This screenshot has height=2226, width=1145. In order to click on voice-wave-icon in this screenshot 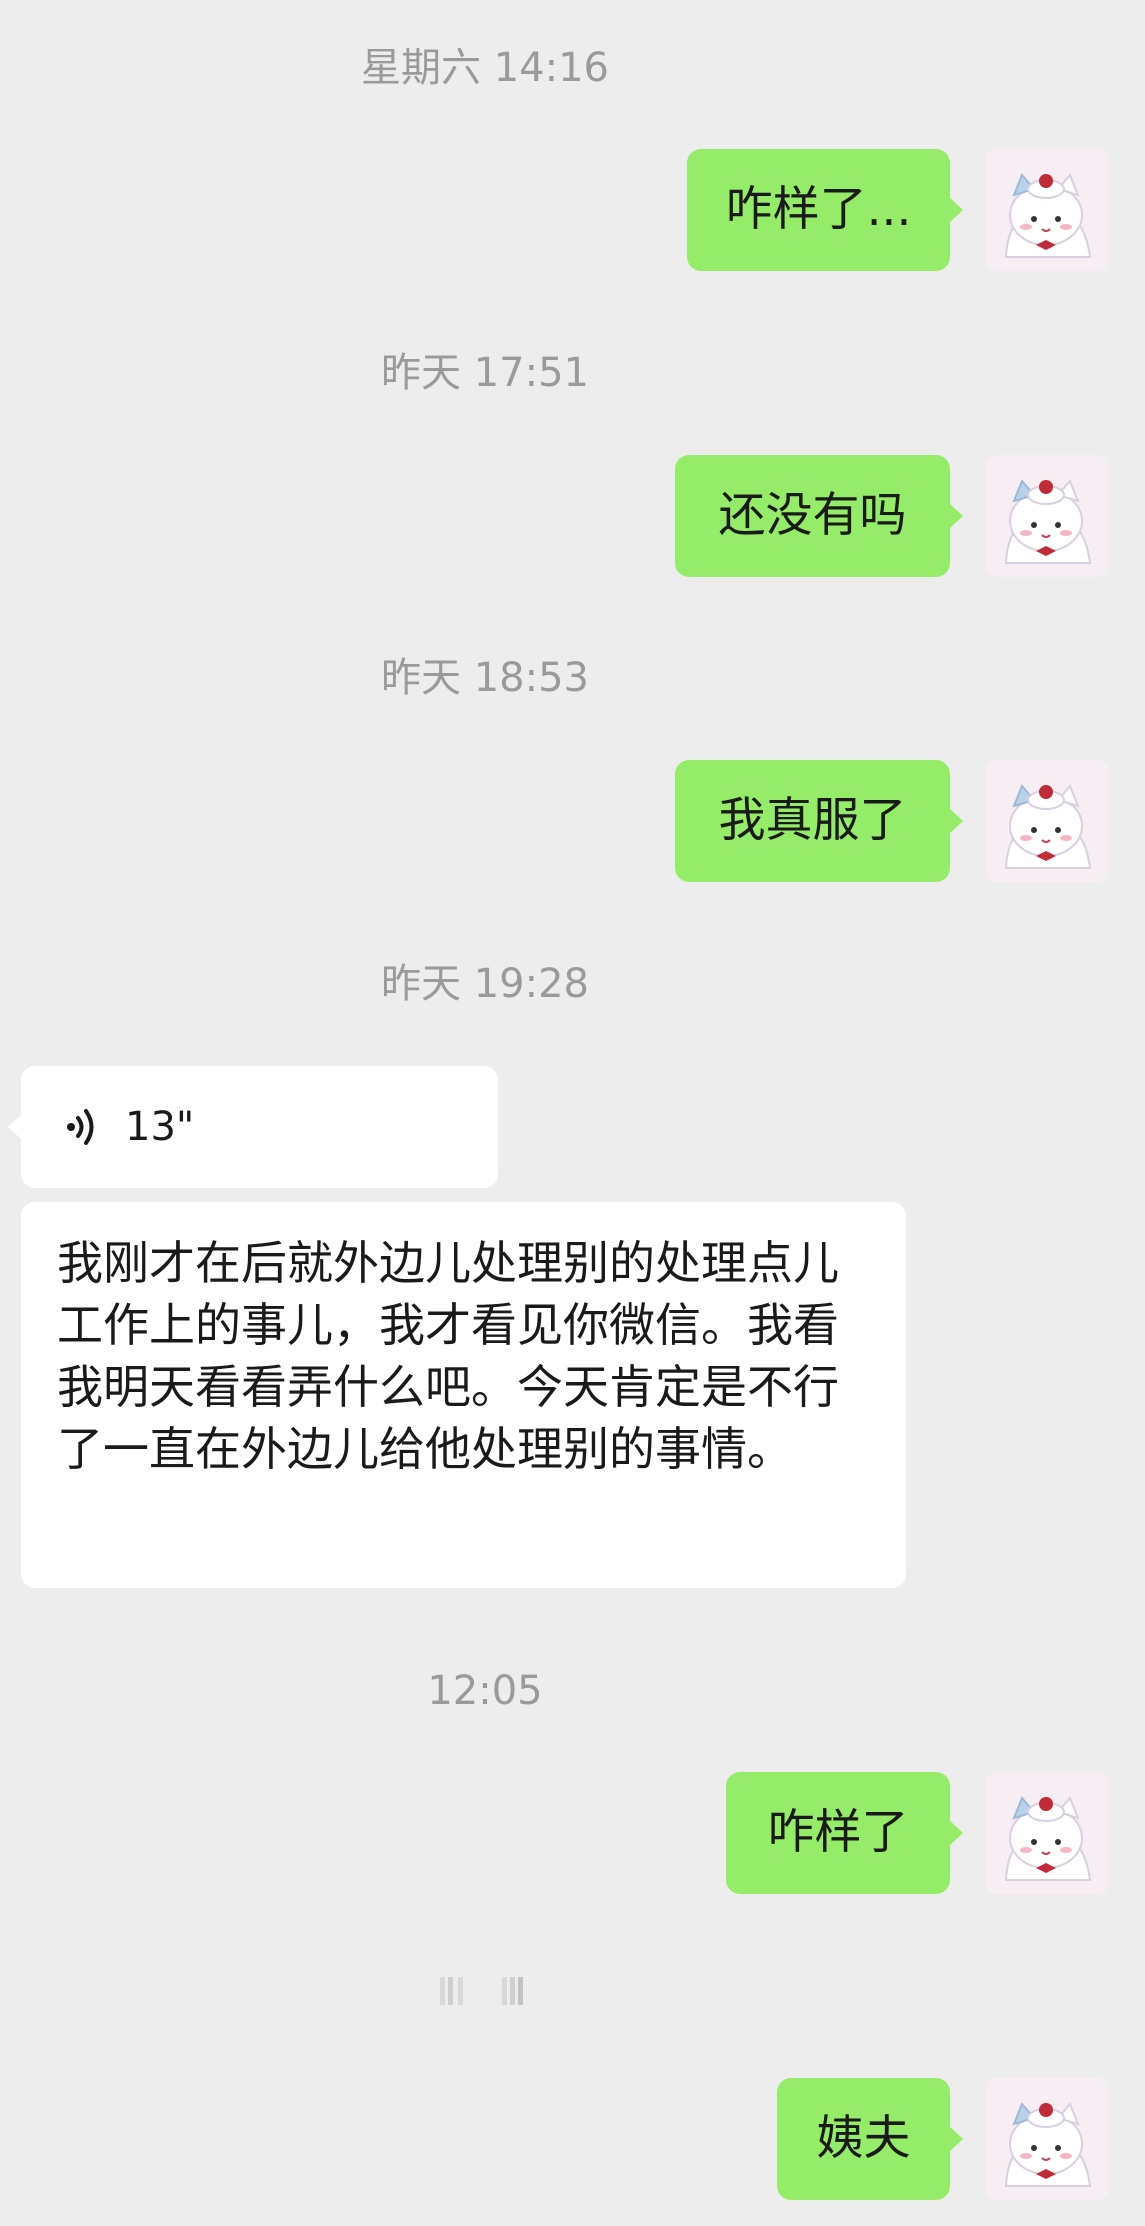, I will do `click(80, 1127)`.